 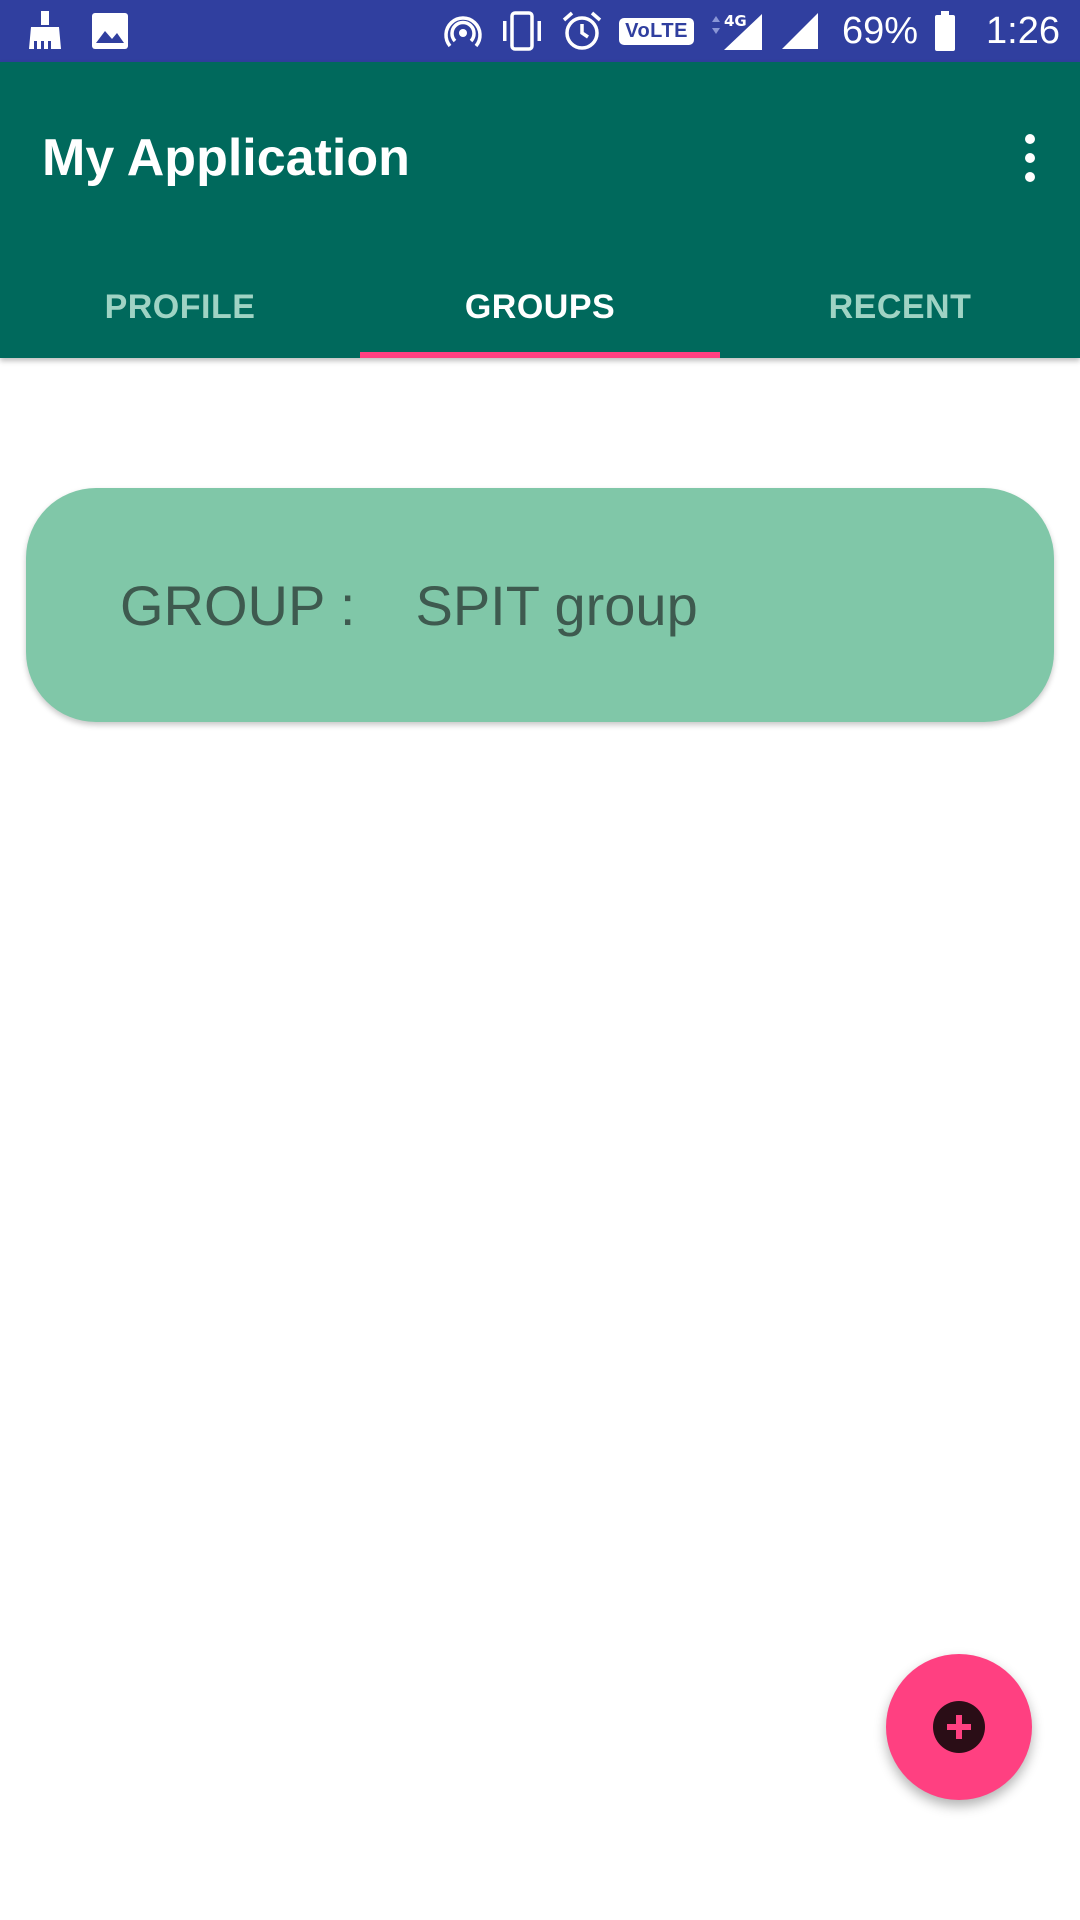 I want to click on alarm-icon, so click(x=582, y=31).